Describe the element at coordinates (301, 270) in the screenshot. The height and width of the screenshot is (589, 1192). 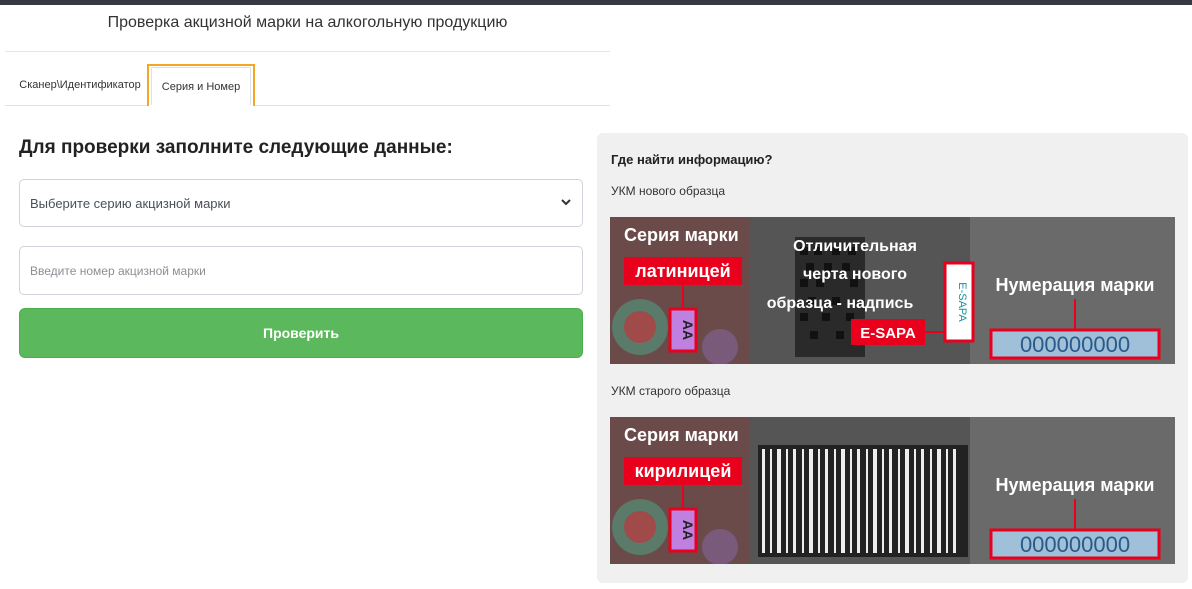
I see `number-input: Введите номер акцизной марки` at that location.